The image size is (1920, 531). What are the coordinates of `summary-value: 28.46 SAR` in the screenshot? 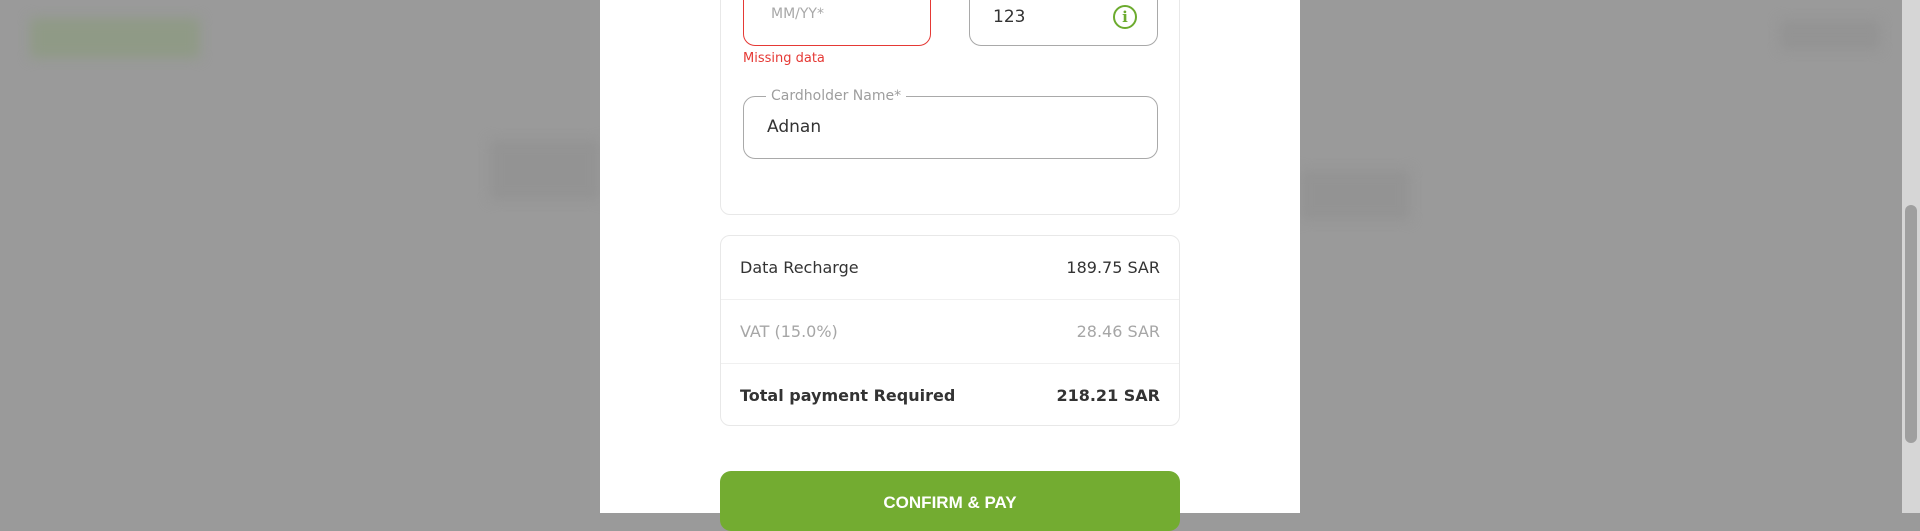 It's located at (1118, 331).